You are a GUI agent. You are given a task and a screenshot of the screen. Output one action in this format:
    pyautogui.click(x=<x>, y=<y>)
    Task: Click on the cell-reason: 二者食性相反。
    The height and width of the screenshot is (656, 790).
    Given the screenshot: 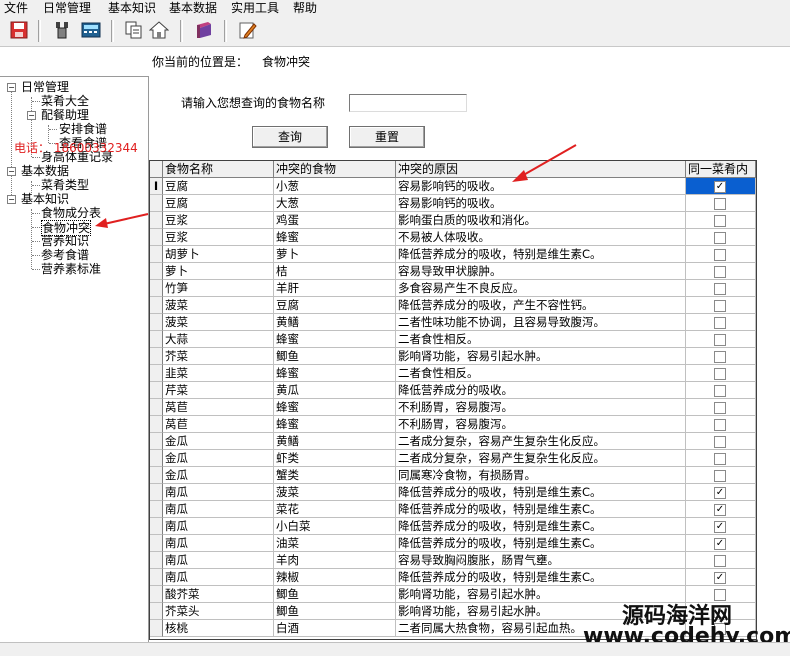 What is the action you would take?
    pyautogui.click(x=541, y=373)
    